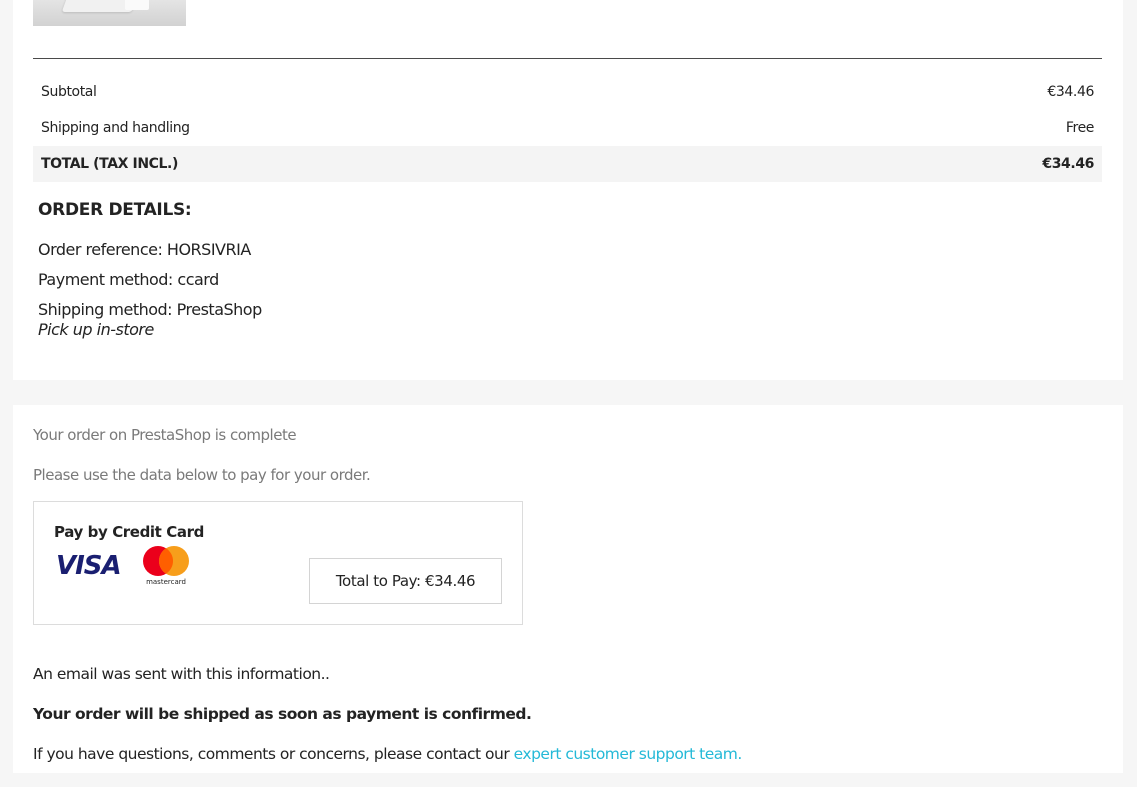  What do you see at coordinates (1070, 92) in the screenshot?
I see `subtotal-value: €34.46` at bounding box center [1070, 92].